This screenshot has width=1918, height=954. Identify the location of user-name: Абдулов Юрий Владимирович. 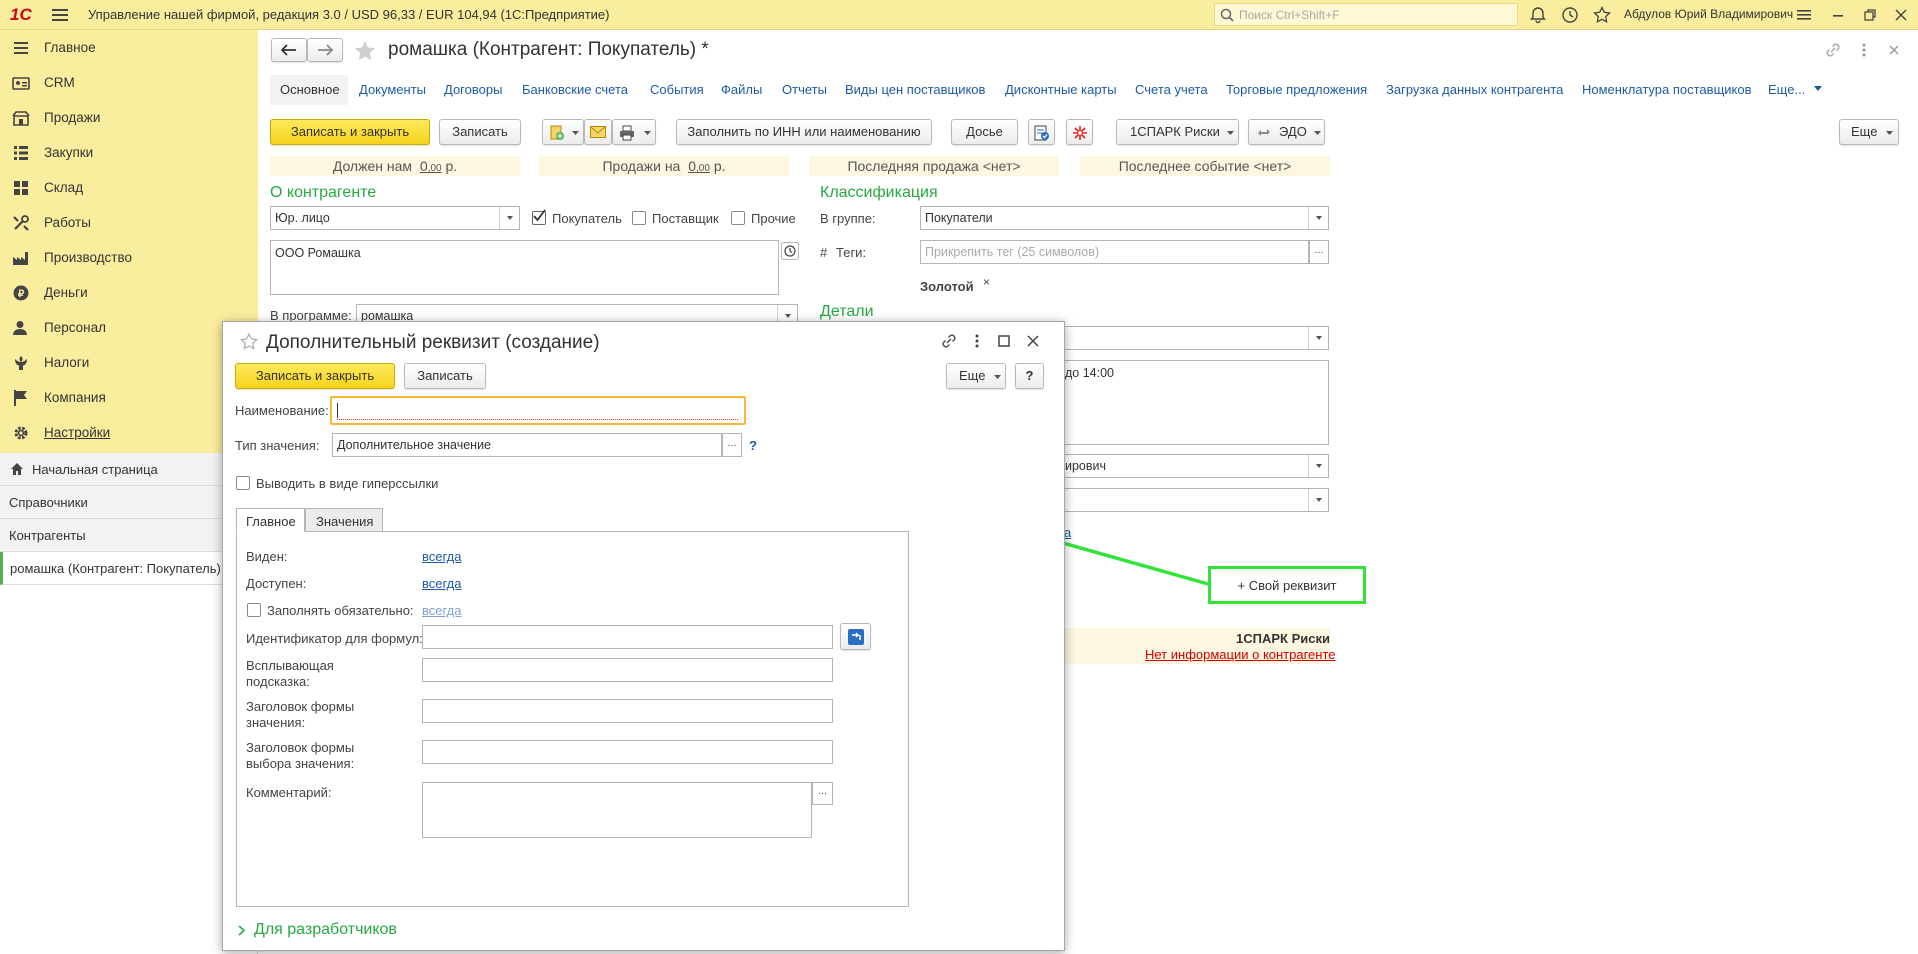
(1708, 14).